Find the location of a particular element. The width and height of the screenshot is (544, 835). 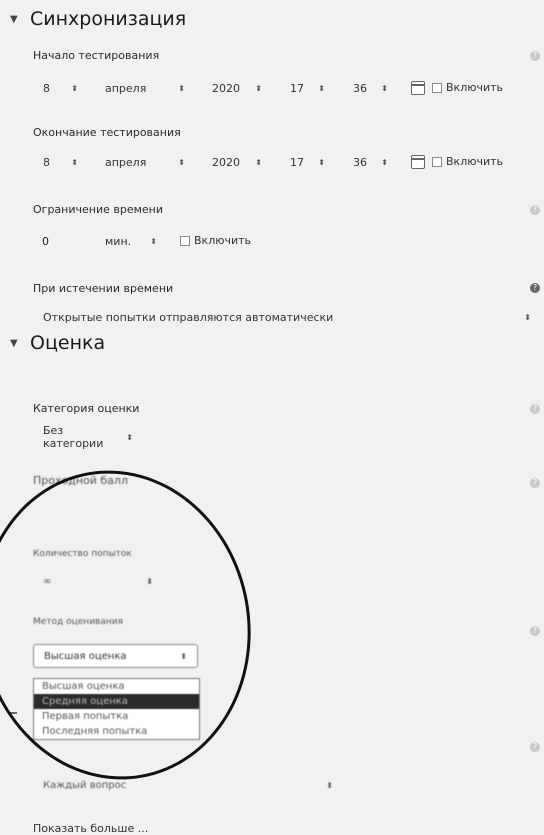

section-title: Оценка is located at coordinates (68, 343).